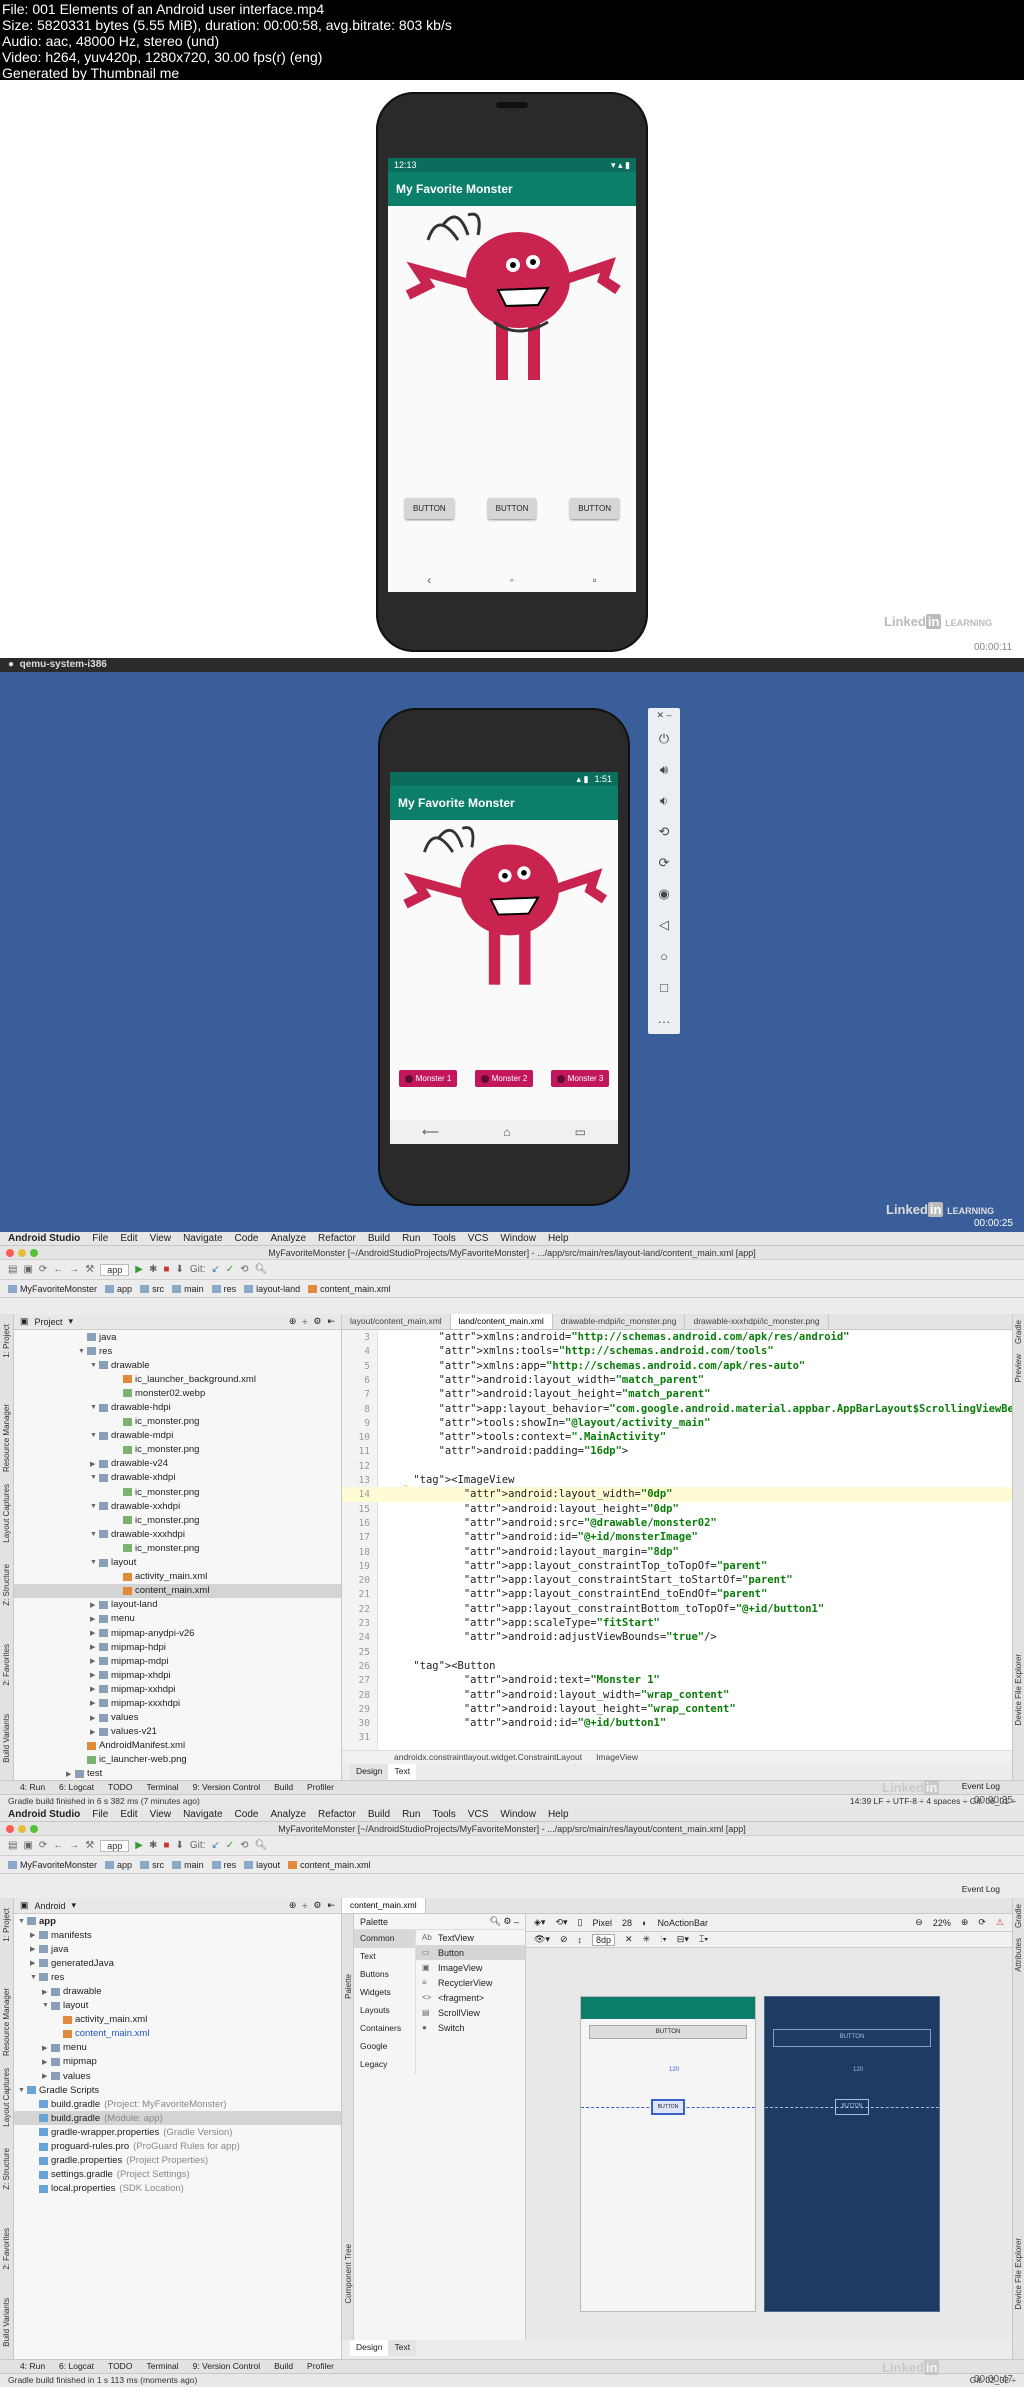 The width and height of the screenshot is (1024, 2387). Describe the element at coordinates (411, 1238) in the screenshot. I see `menu-item-run: Run` at that location.